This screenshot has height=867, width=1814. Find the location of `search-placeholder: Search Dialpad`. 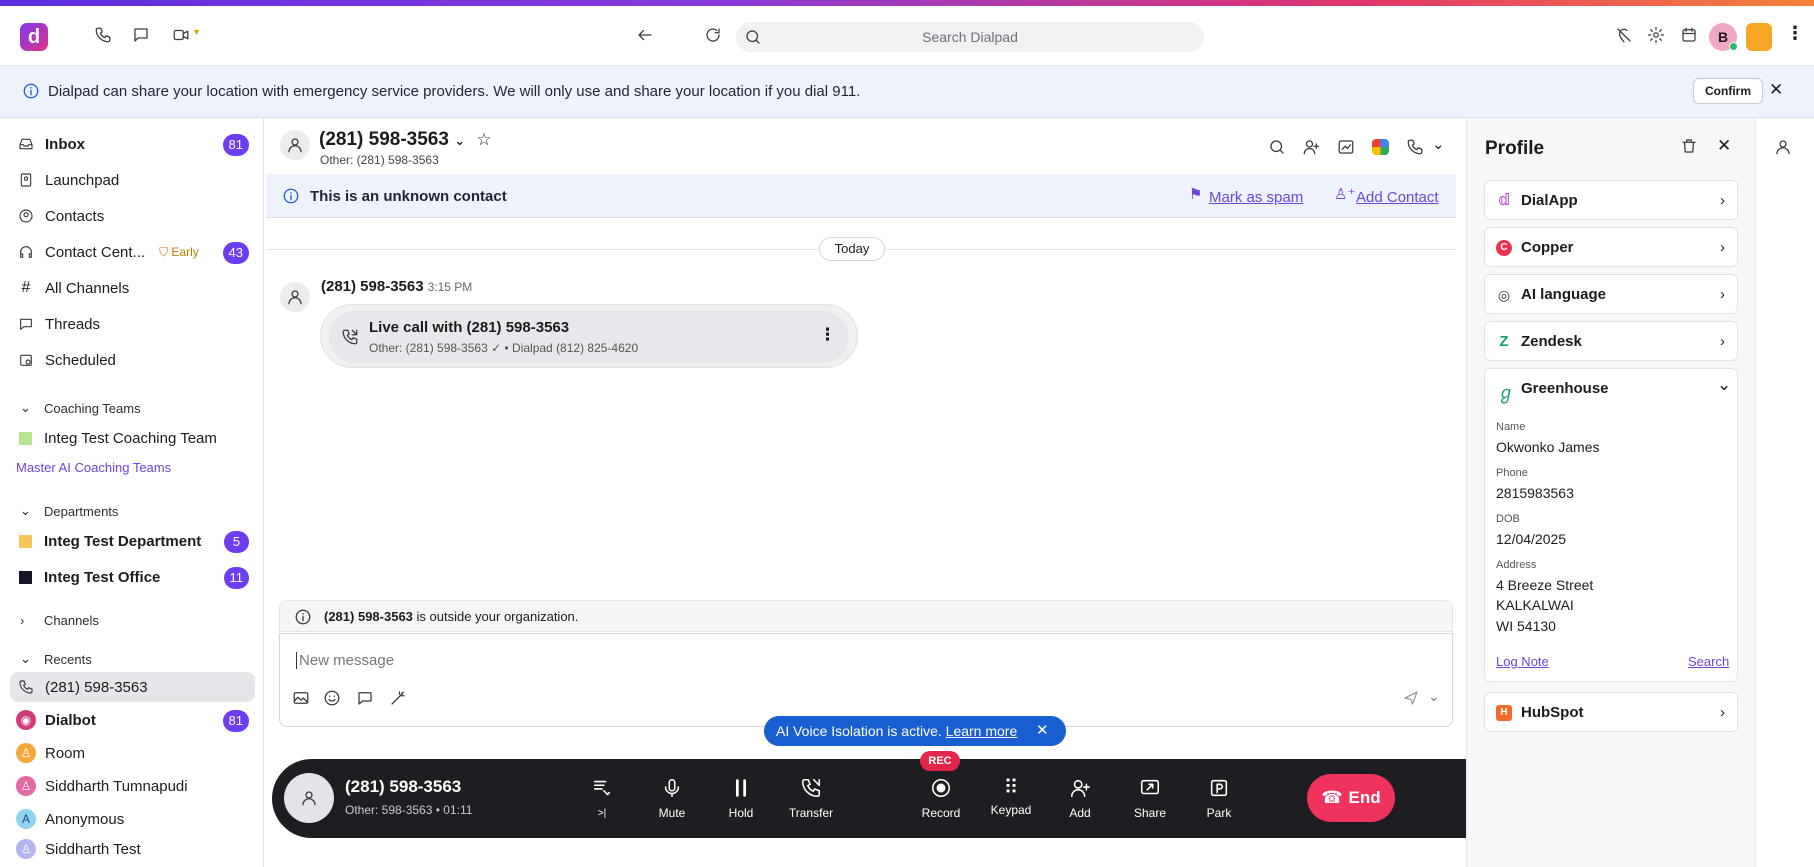

search-placeholder: Search Dialpad is located at coordinates (970, 37).